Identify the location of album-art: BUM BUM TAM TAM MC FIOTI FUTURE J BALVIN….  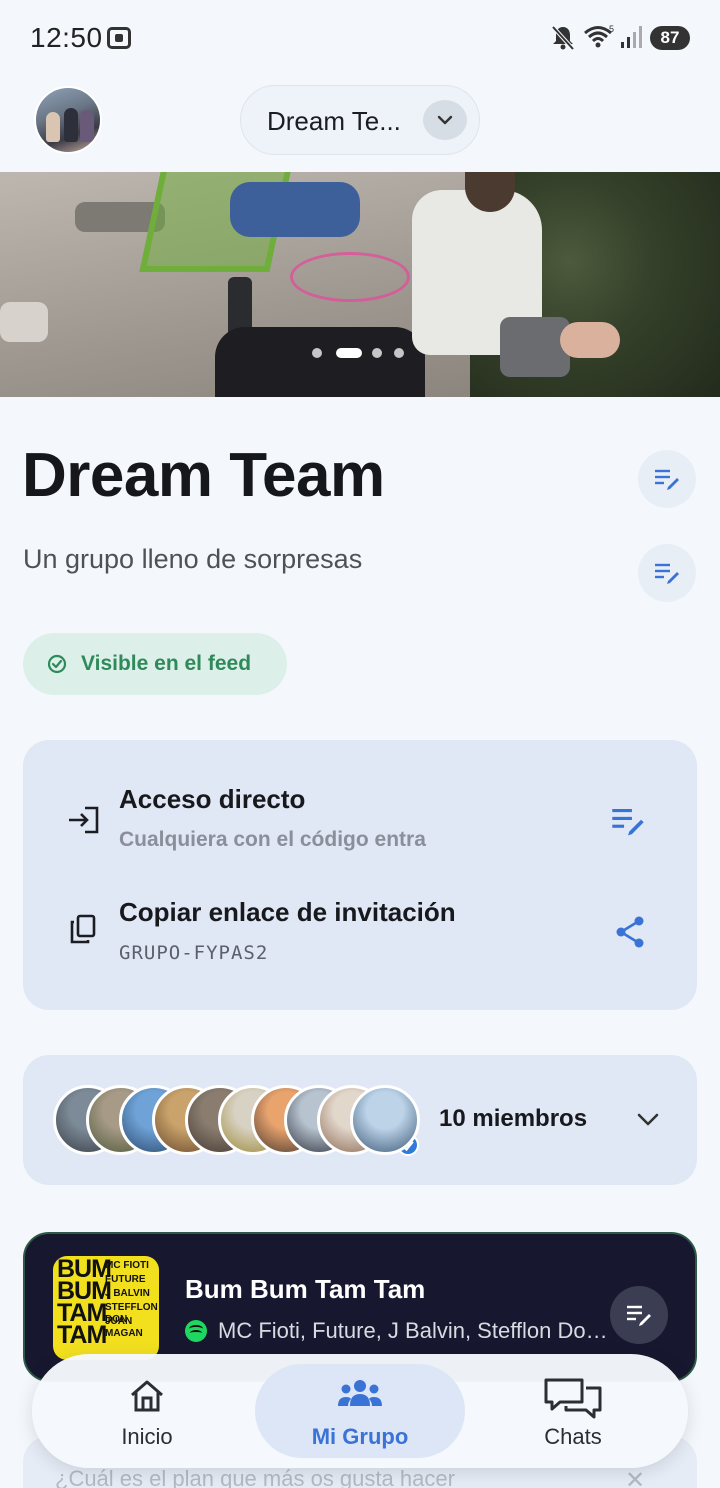
(106, 1308).